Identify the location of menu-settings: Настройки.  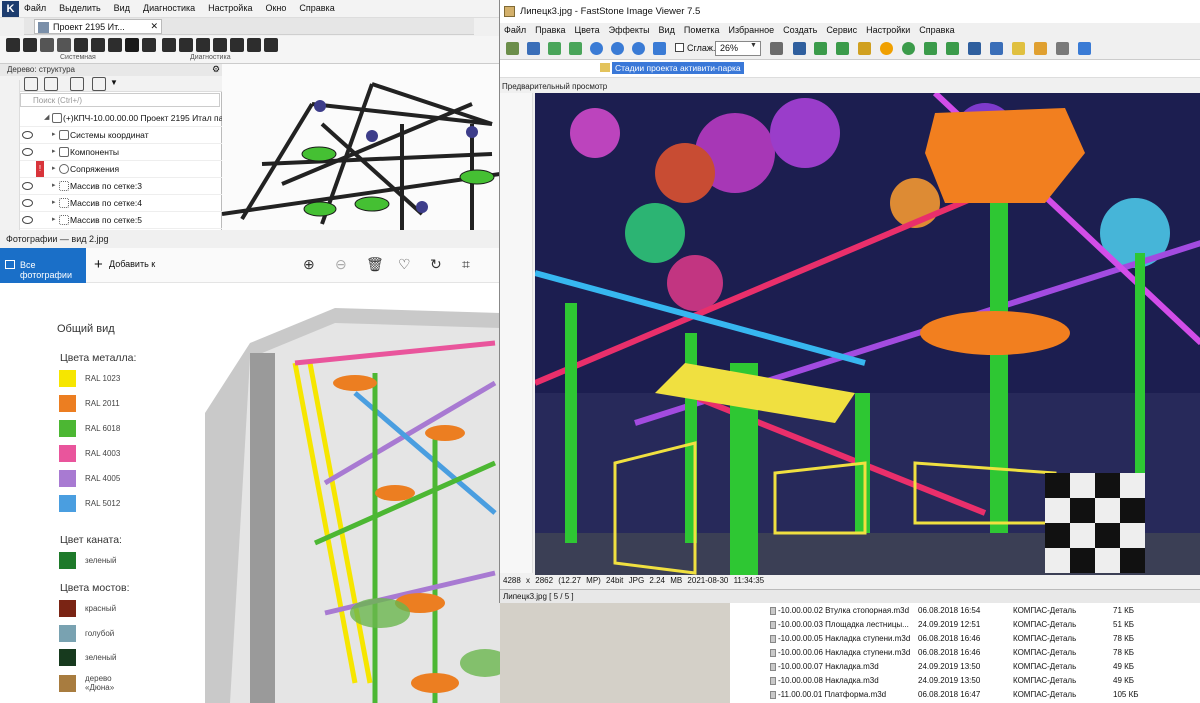
(888, 30).